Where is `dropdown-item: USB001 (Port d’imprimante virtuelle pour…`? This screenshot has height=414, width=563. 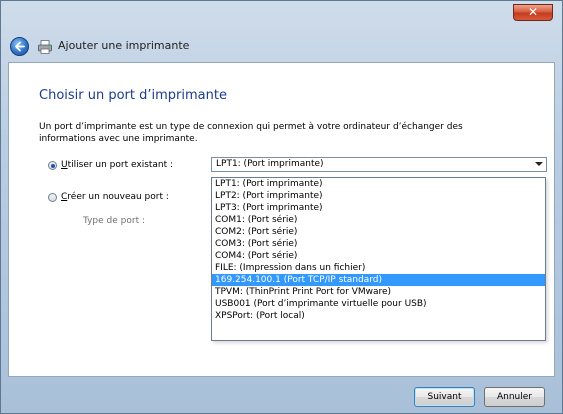 dropdown-item: USB001 (Port d’imprimante virtuelle pour… is located at coordinates (378, 304).